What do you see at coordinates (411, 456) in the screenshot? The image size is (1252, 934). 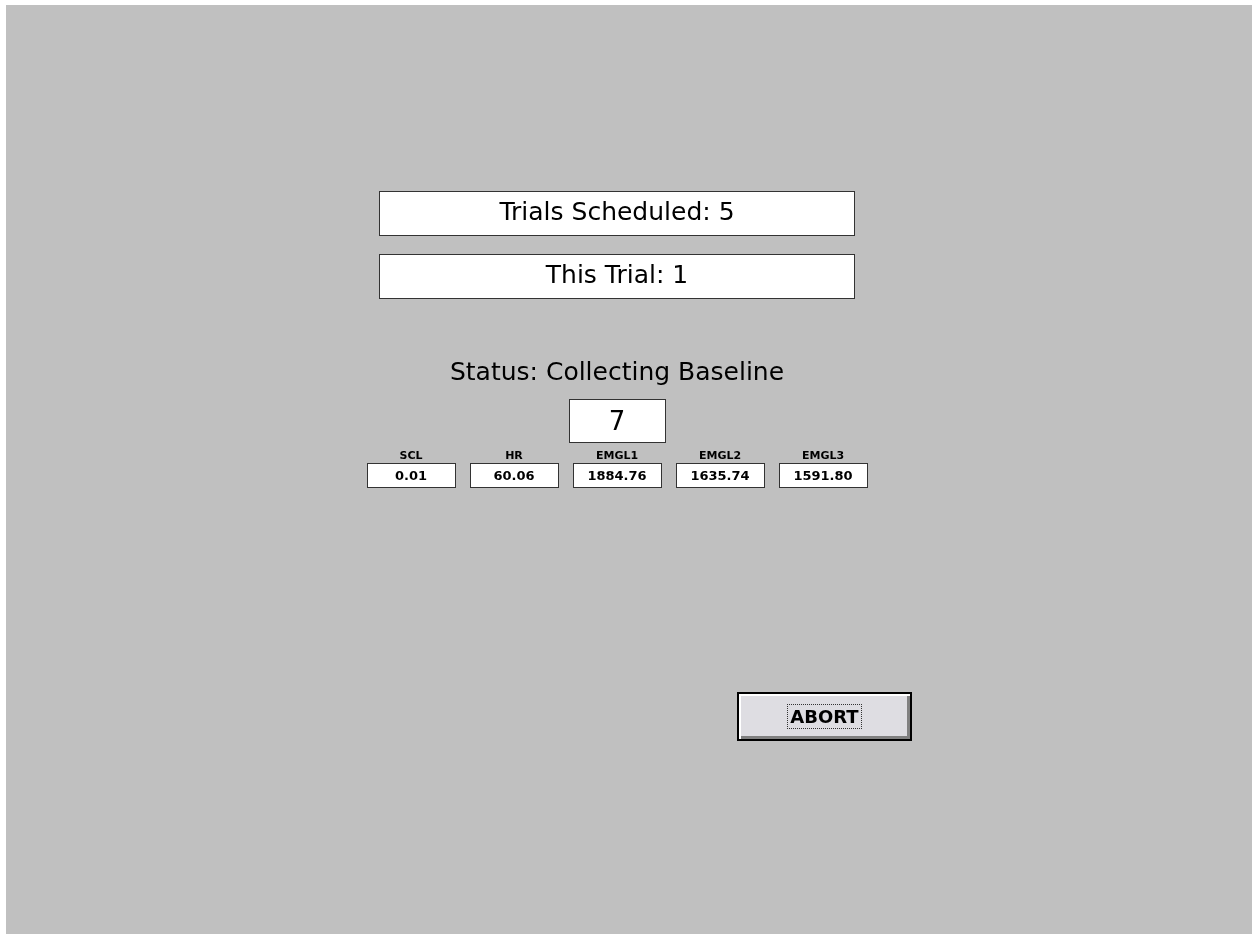 I see `reading-label: SCL` at bounding box center [411, 456].